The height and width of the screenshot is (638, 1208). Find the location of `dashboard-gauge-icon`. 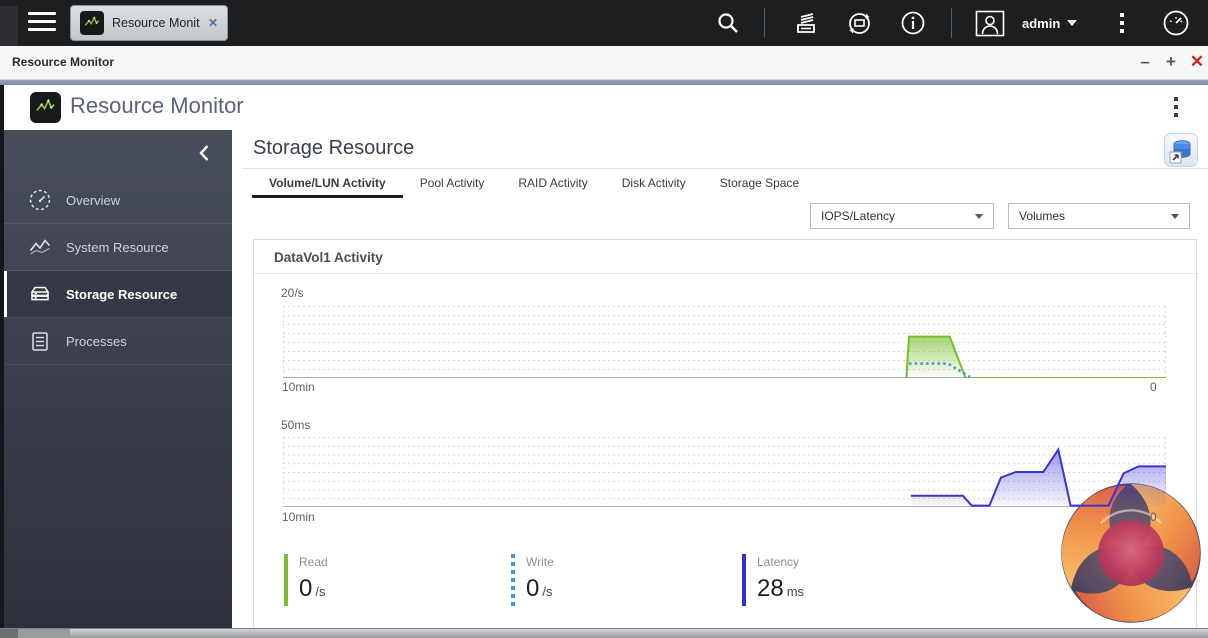

dashboard-gauge-icon is located at coordinates (1176, 23).